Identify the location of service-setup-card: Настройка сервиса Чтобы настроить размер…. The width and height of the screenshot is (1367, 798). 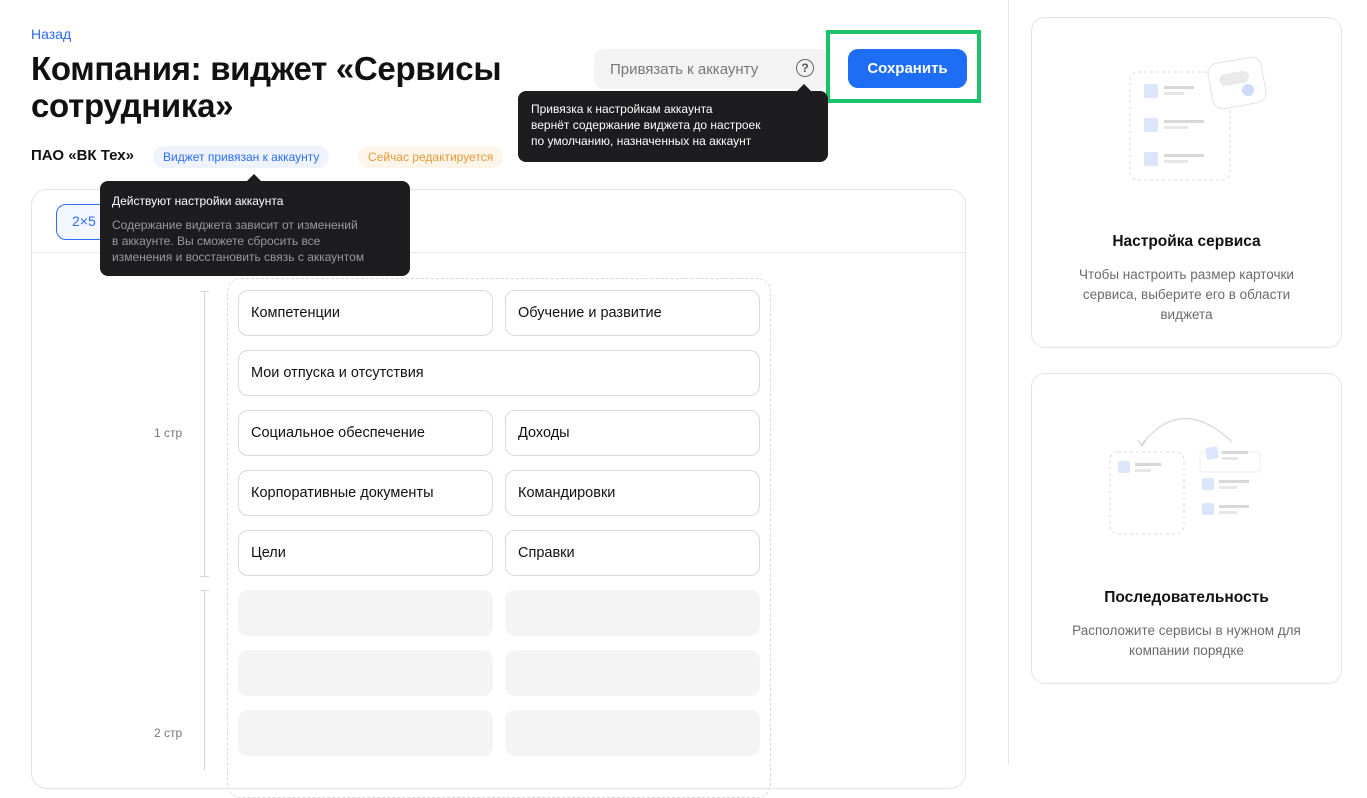
(1186, 182).